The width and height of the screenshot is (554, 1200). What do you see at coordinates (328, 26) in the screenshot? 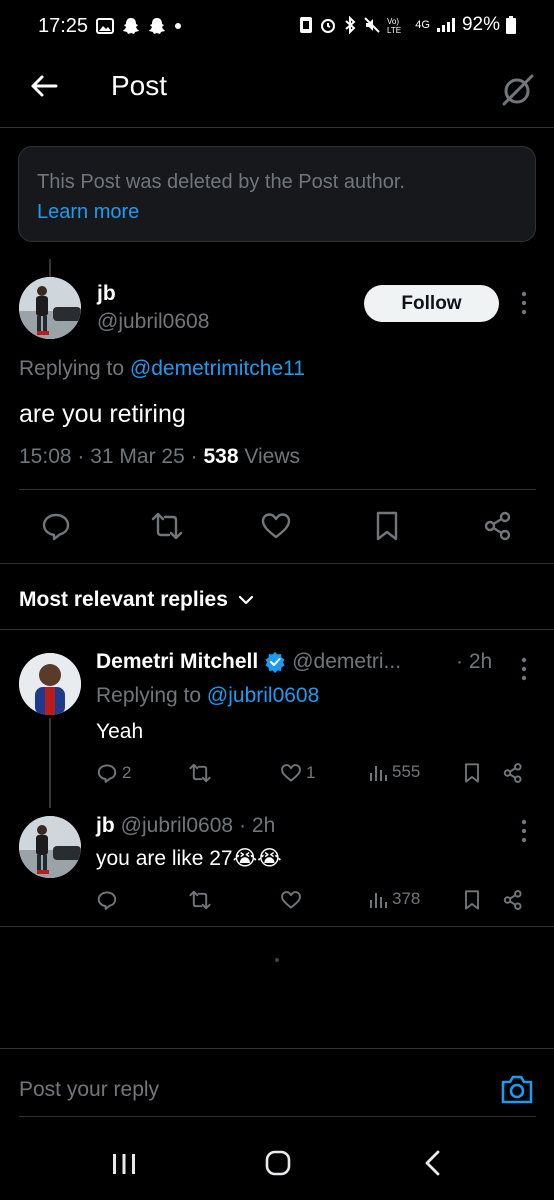
I see `alarm-icon` at bounding box center [328, 26].